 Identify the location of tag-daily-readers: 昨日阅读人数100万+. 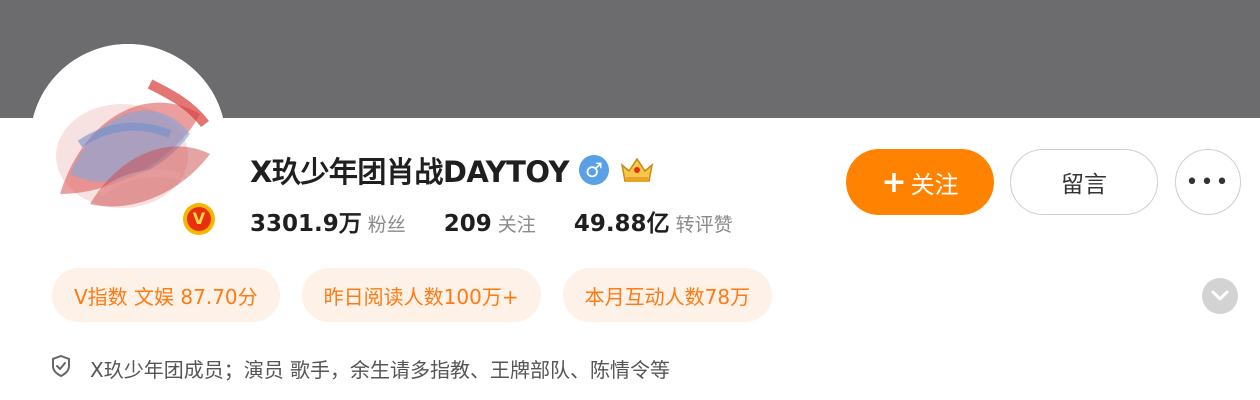
(421, 295).